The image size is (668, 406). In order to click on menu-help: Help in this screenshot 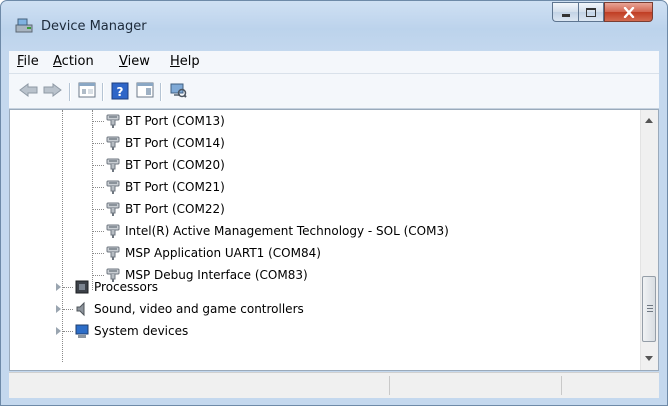, I will do `click(185, 61)`.